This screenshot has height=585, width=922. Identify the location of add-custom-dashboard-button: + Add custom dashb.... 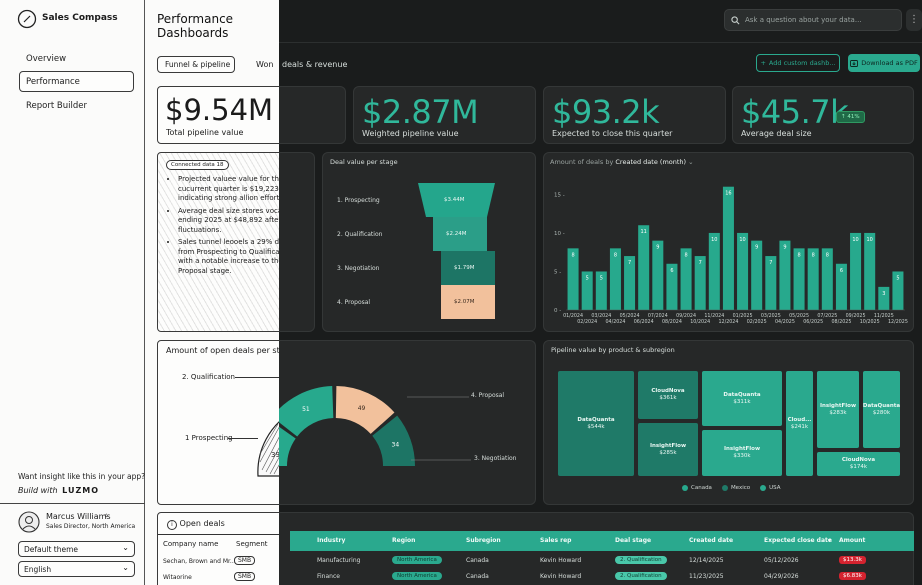
(798, 63).